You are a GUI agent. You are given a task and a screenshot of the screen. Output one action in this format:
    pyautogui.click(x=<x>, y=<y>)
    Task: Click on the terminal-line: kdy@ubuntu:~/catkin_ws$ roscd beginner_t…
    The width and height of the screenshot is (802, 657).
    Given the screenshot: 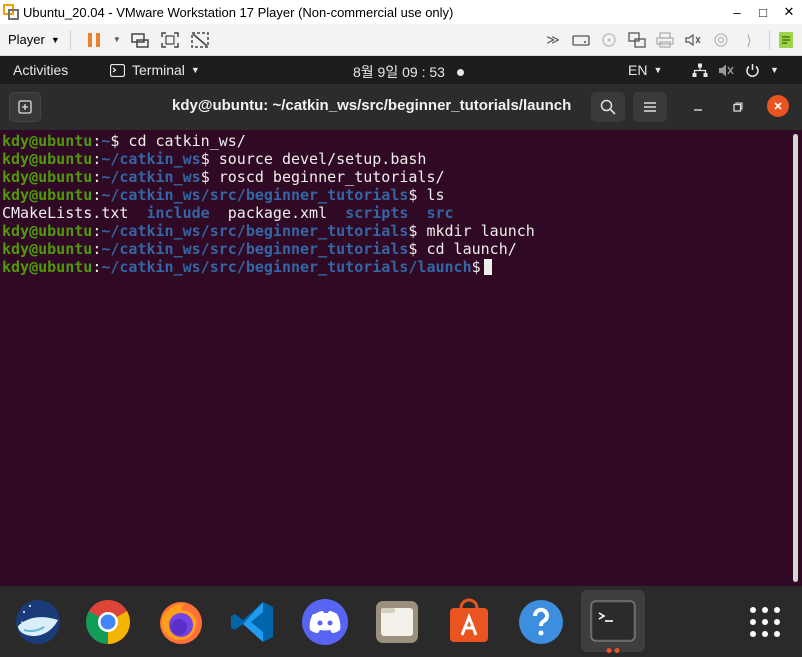 What is the action you would take?
    pyautogui.click(x=268, y=177)
    